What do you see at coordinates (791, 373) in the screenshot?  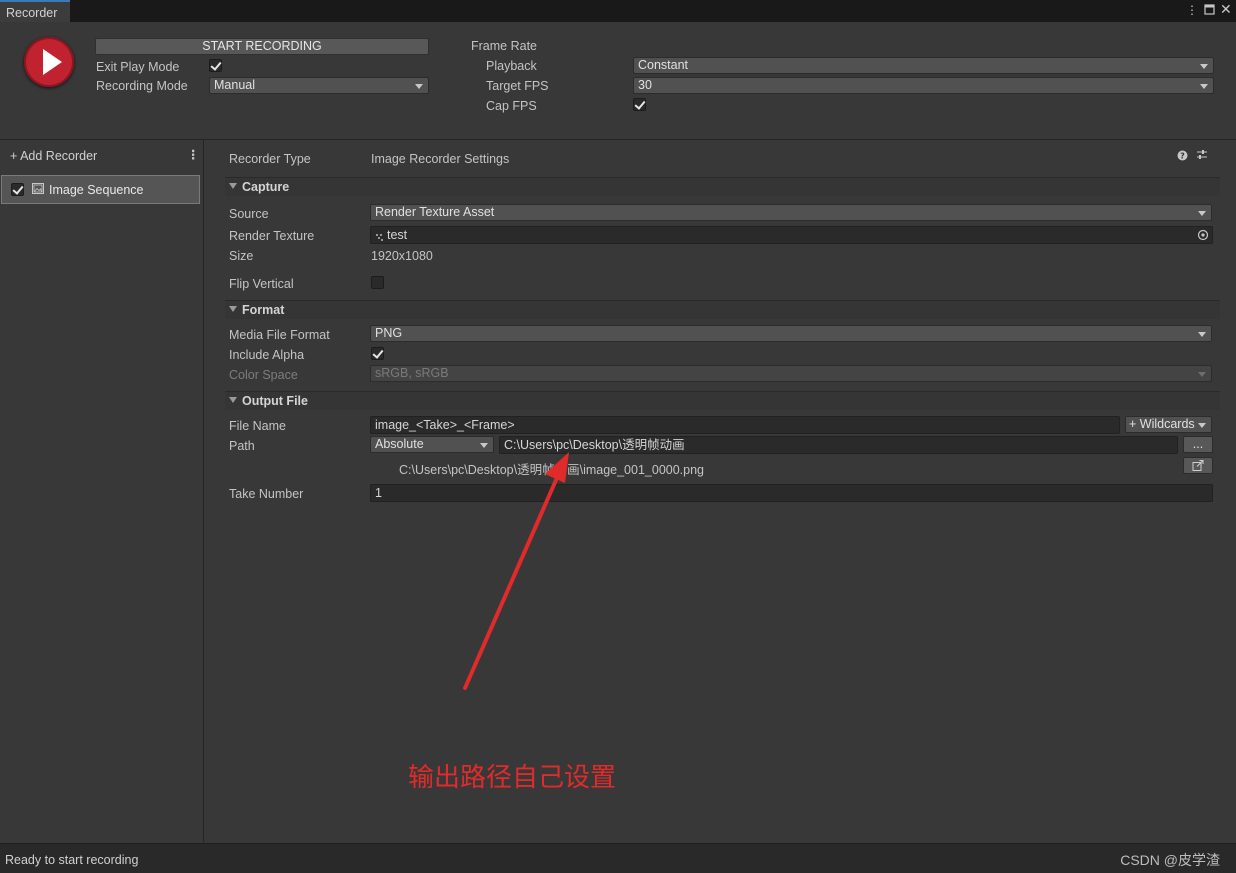 I see `color-space-dropdown: sRGB, sRGB` at bounding box center [791, 373].